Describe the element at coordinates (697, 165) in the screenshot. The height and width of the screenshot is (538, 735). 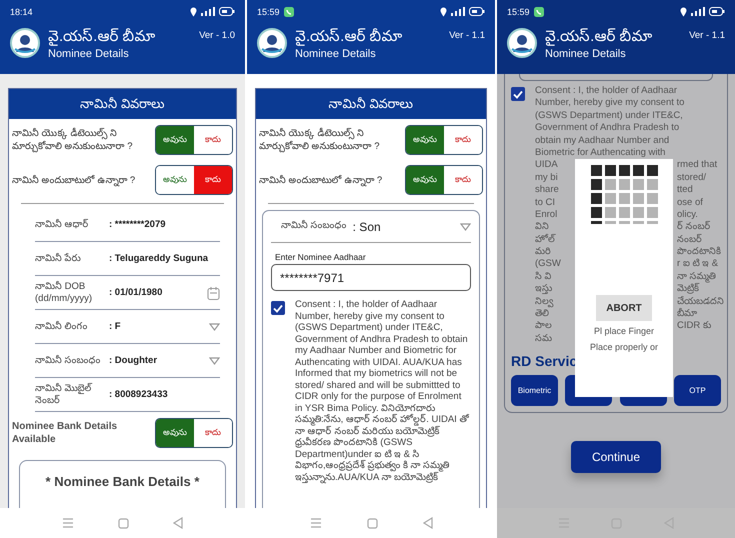
I see `consent-text: rmed that` at that location.